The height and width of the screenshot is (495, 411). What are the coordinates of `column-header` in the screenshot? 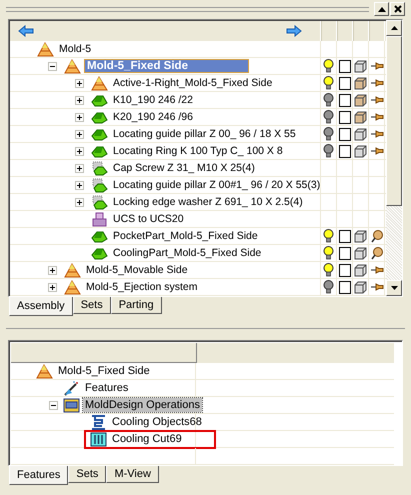 It's located at (104, 353).